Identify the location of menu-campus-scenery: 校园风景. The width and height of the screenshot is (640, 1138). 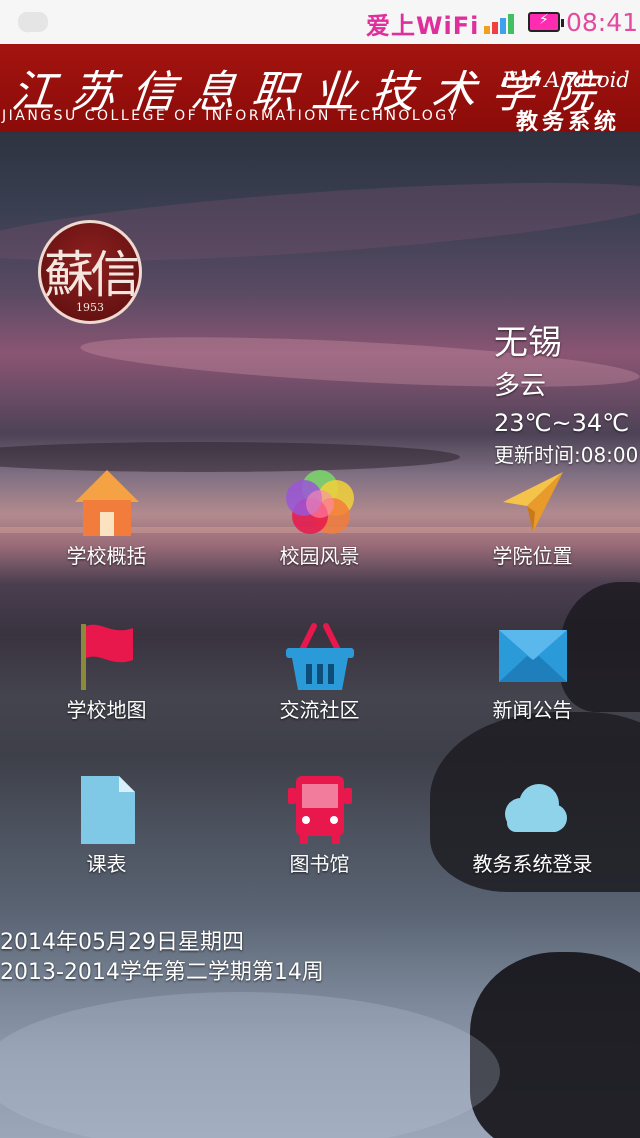
(319, 532).